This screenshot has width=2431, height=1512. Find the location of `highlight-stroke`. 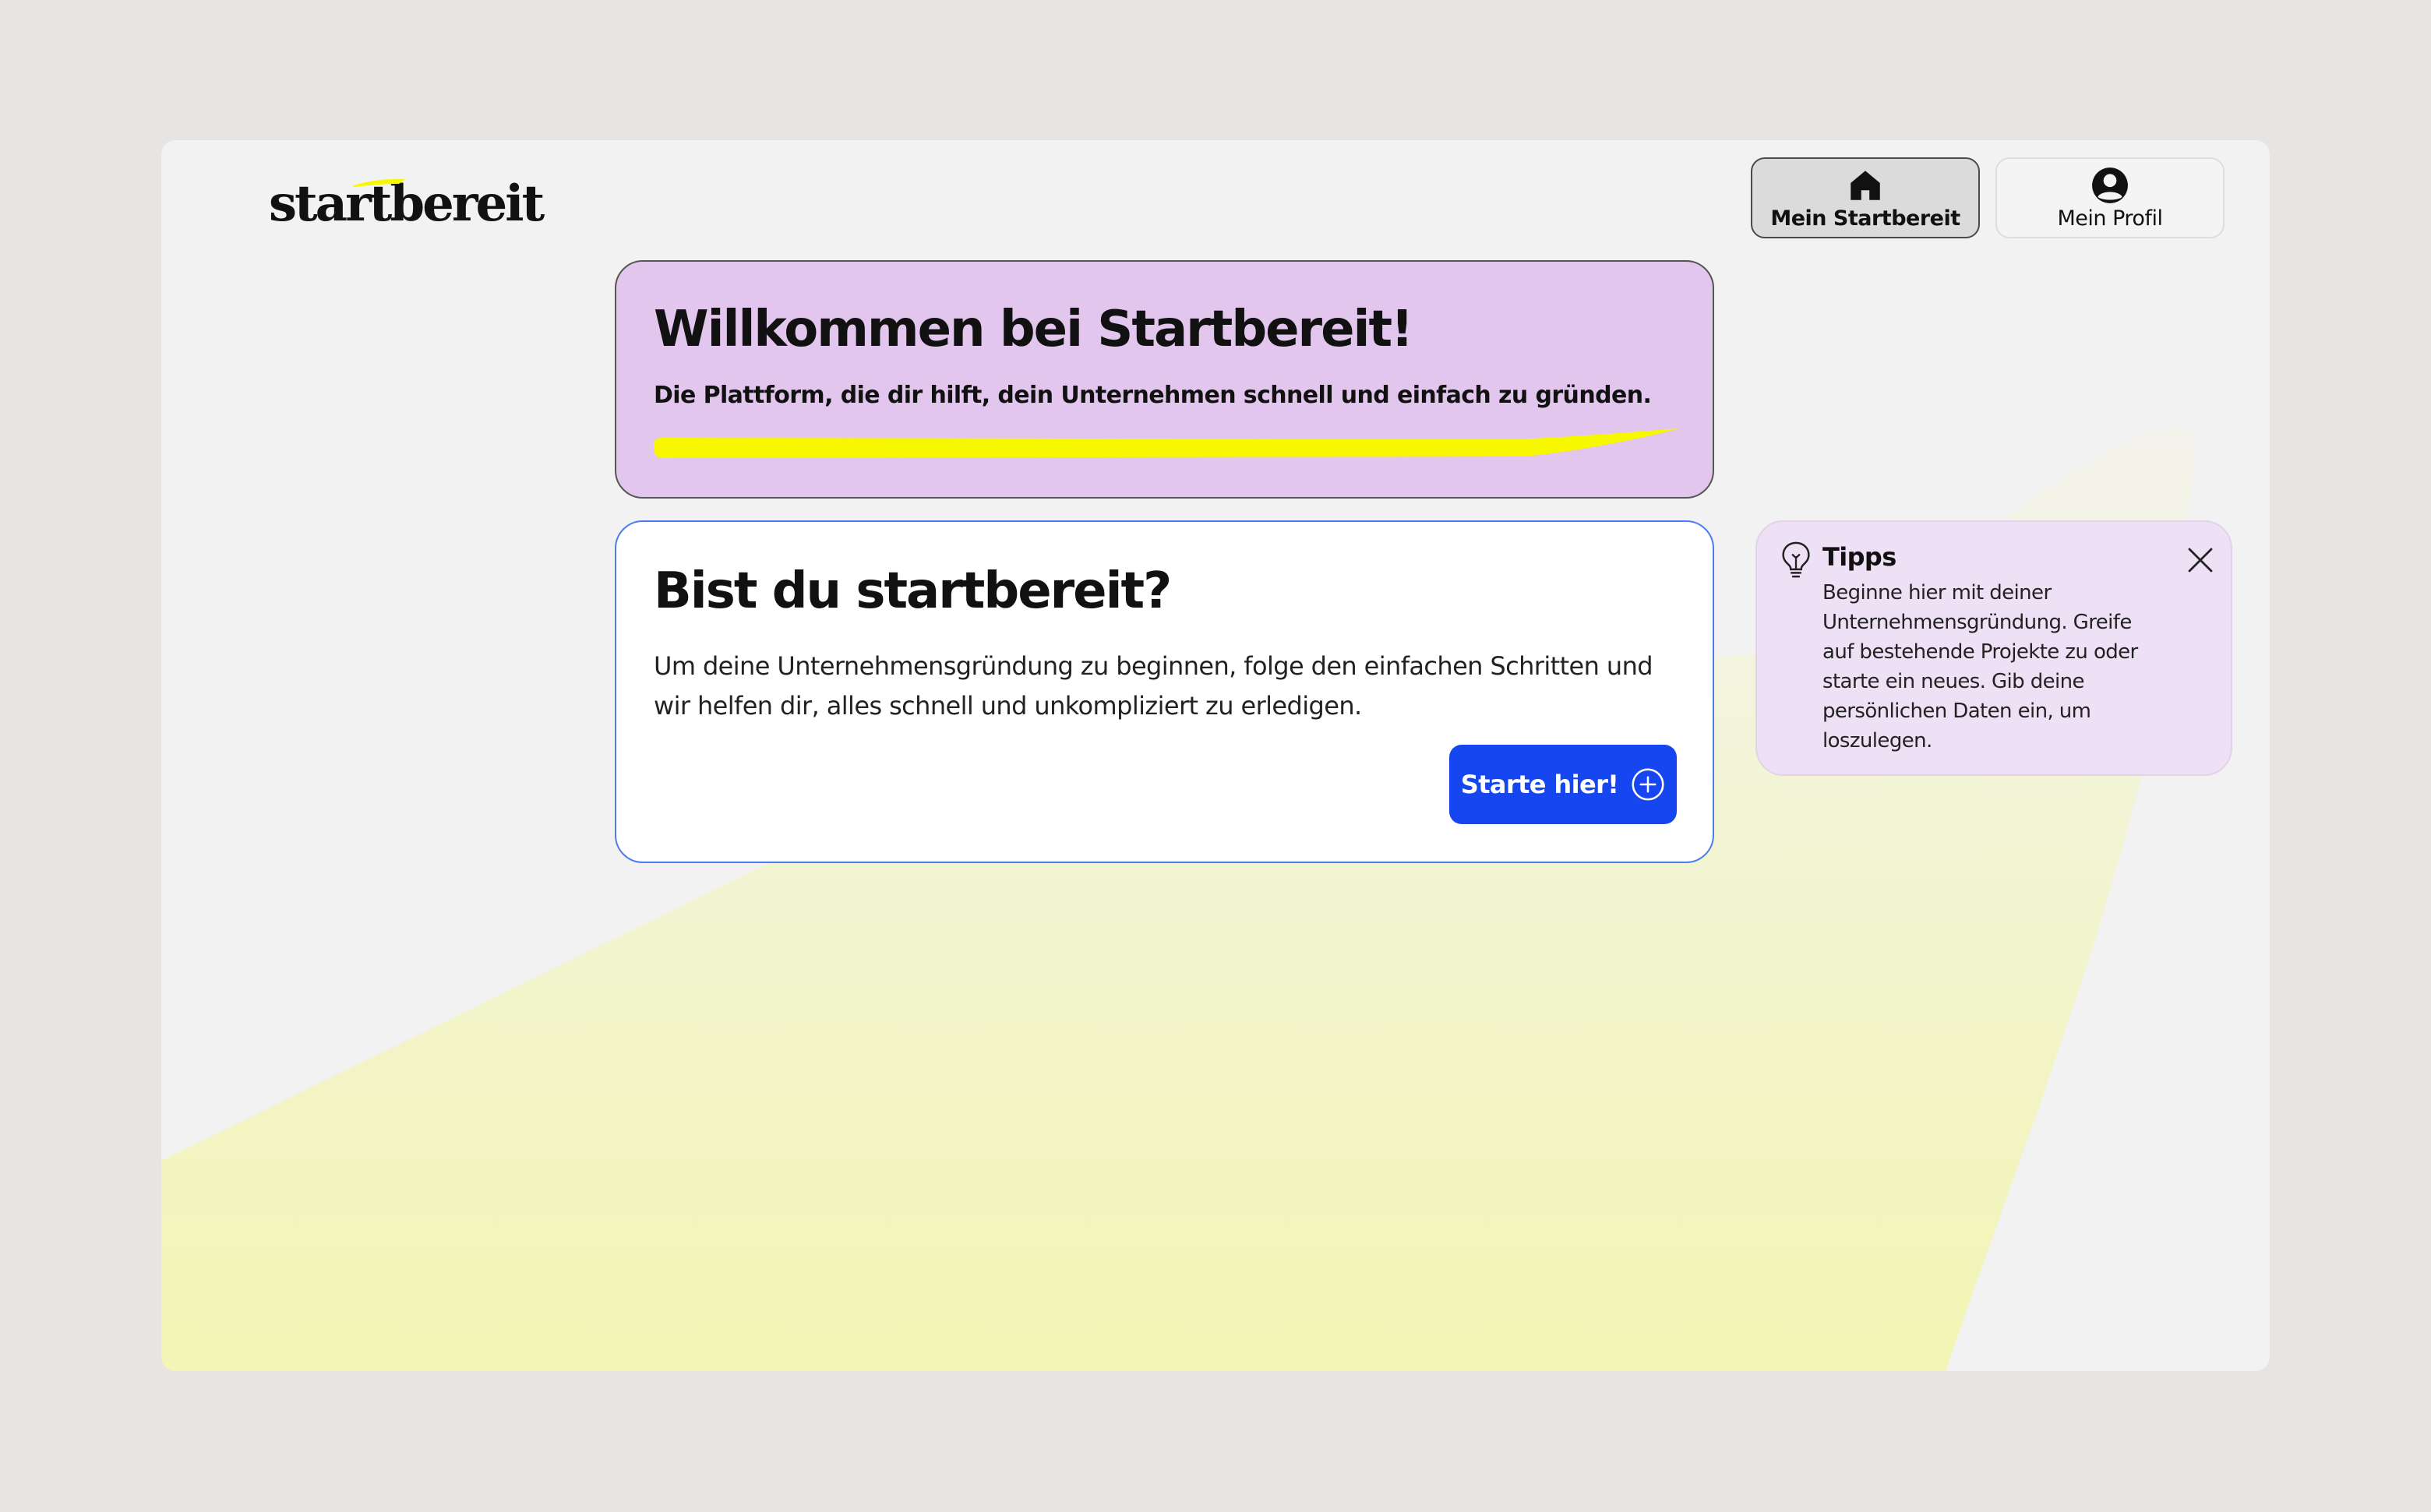

highlight-stroke is located at coordinates (1166, 443).